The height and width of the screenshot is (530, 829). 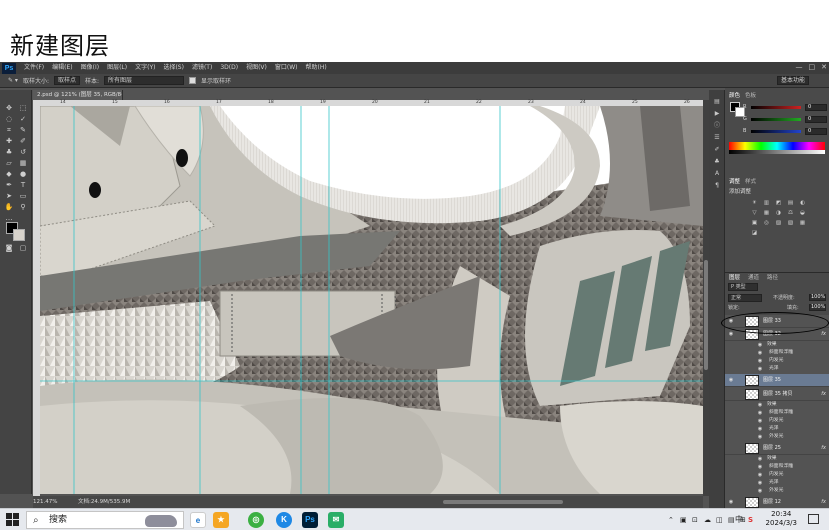 What do you see at coordinates (776, 119) in the screenshot?
I see `slider-green-bar` at bounding box center [776, 119].